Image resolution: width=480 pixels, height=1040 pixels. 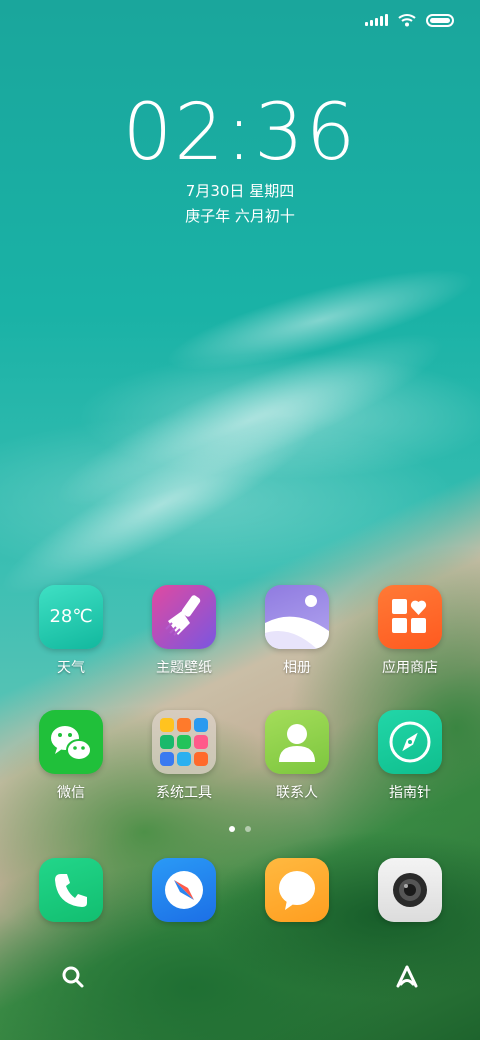 I want to click on app-app-store: 应用商店, so click(x=410, y=631).